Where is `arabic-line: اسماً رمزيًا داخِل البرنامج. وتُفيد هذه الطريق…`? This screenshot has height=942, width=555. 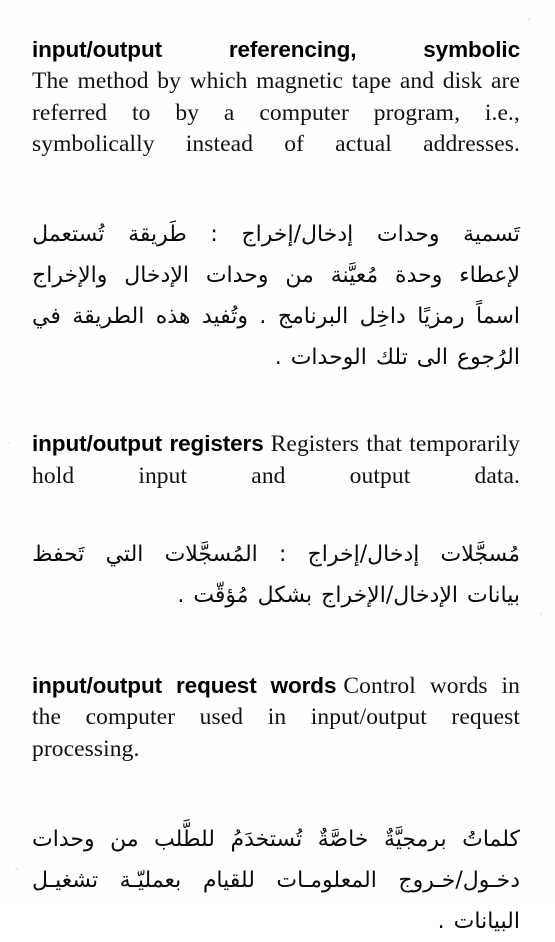 arabic-line: اسماً رمزيًا داخِل البرنامج. وتُفيد هذه الطريق… is located at coordinates (276, 316).